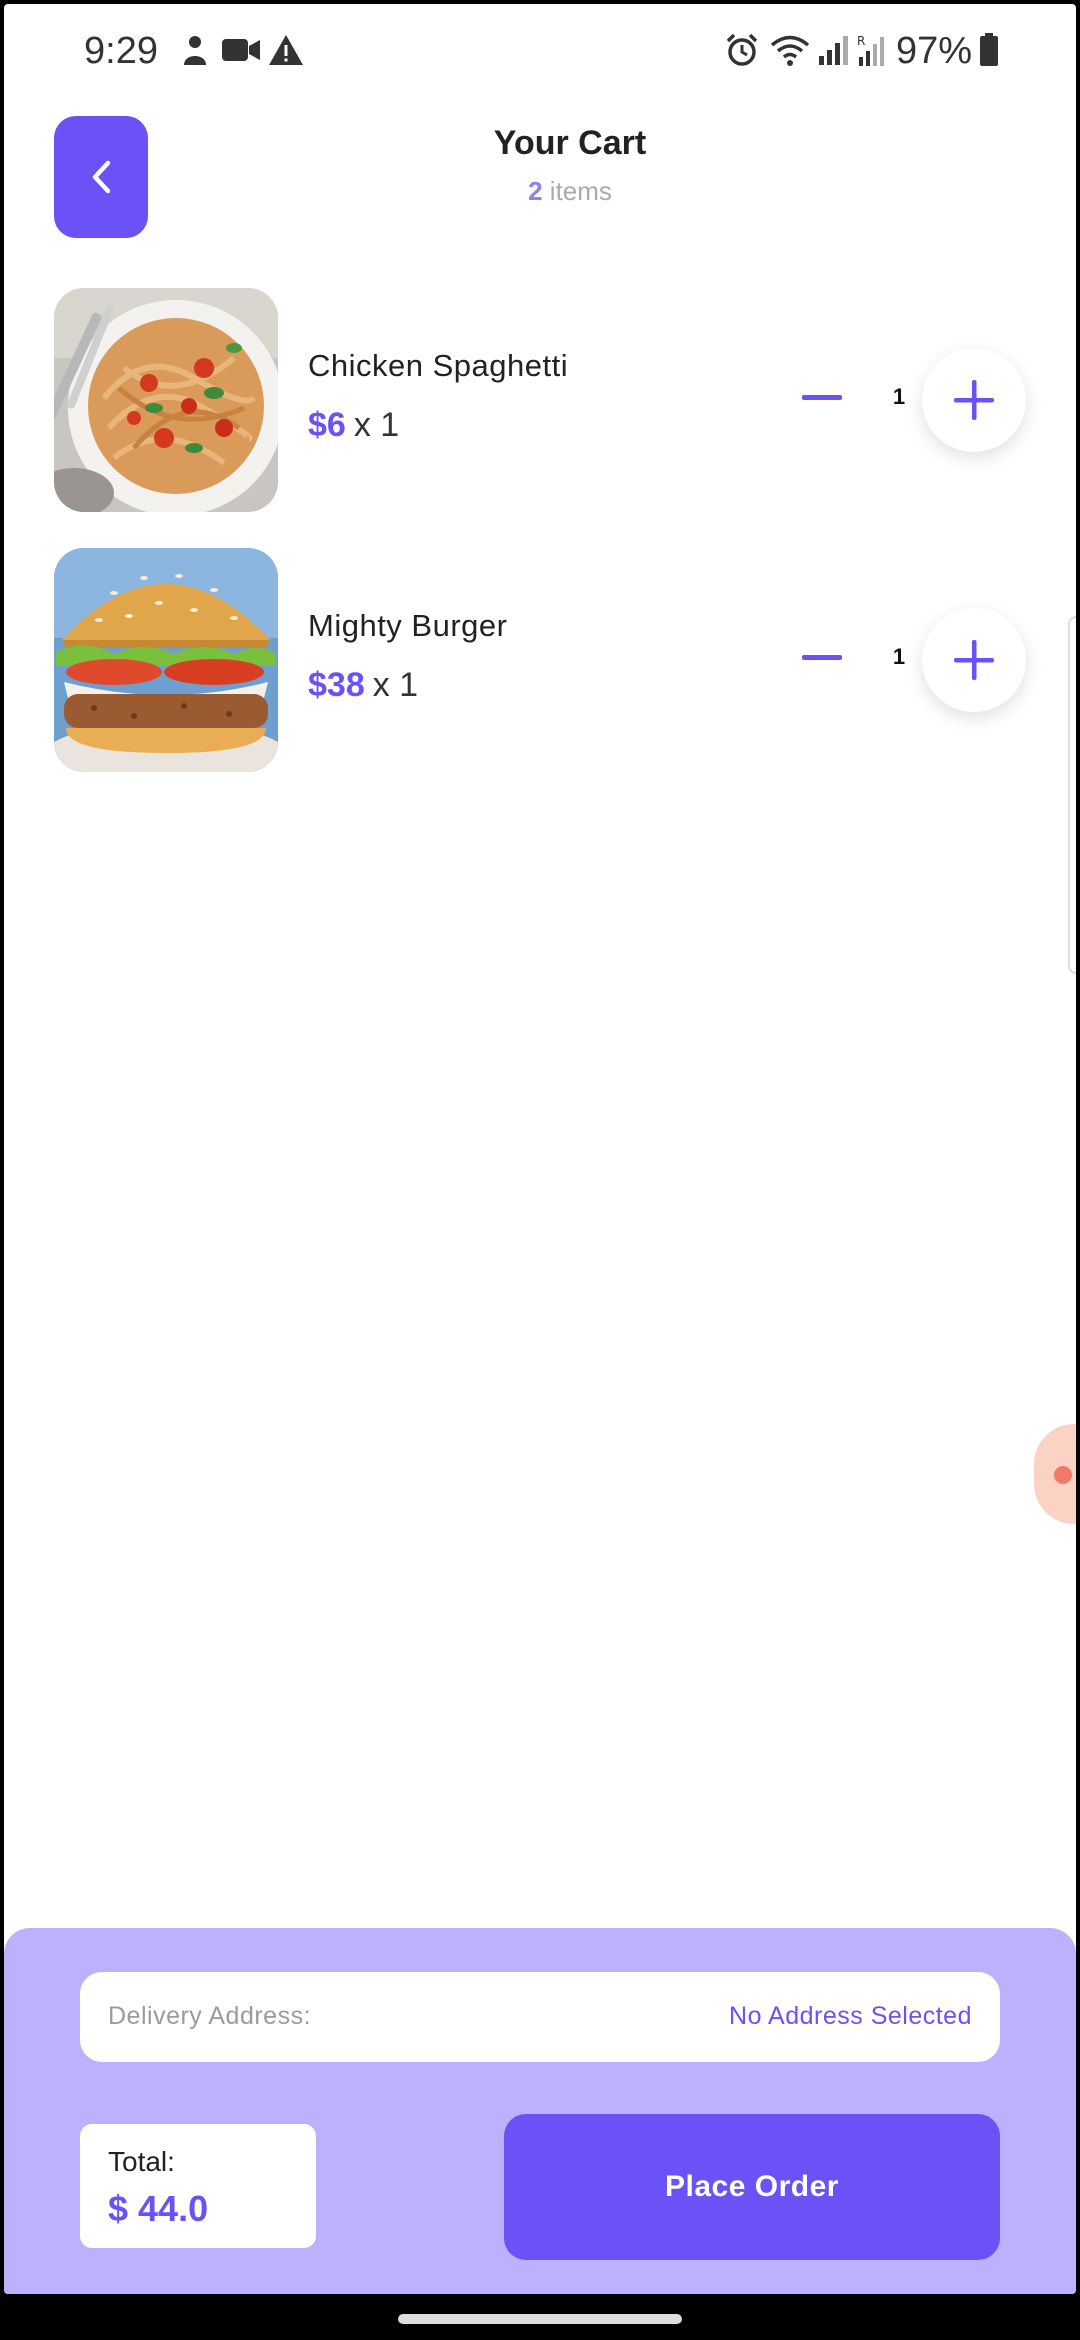 This screenshot has width=1080, height=2340. What do you see at coordinates (408, 625) in the screenshot?
I see `item-name: Mighty Burger` at bounding box center [408, 625].